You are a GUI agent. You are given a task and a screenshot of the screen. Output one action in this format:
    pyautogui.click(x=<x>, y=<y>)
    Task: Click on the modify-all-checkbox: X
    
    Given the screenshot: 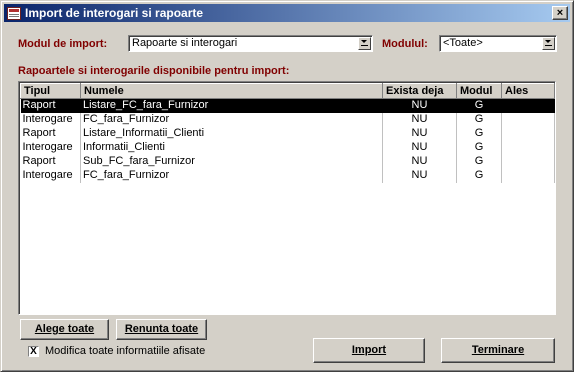 What is the action you would take?
    pyautogui.click(x=33, y=351)
    